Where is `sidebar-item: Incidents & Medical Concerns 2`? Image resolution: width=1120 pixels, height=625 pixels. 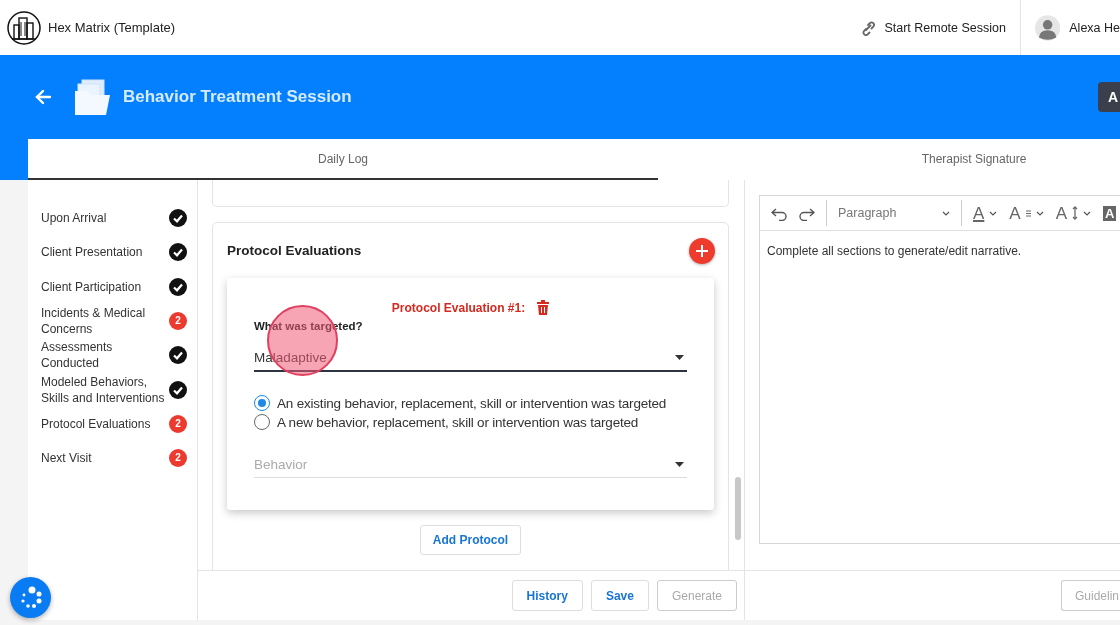
sidebar-item: Incidents & Medical Concerns 2 is located at coordinates (112, 321).